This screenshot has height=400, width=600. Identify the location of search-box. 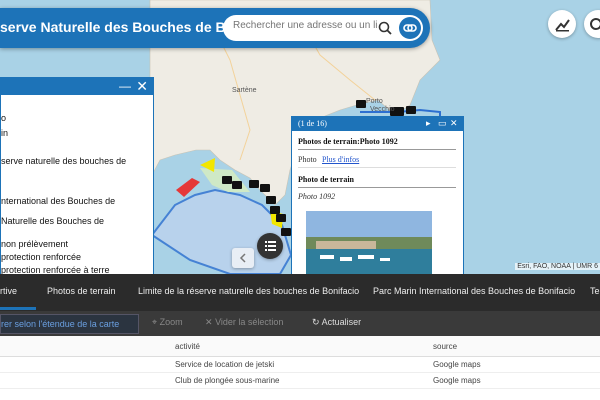
(323, 28).